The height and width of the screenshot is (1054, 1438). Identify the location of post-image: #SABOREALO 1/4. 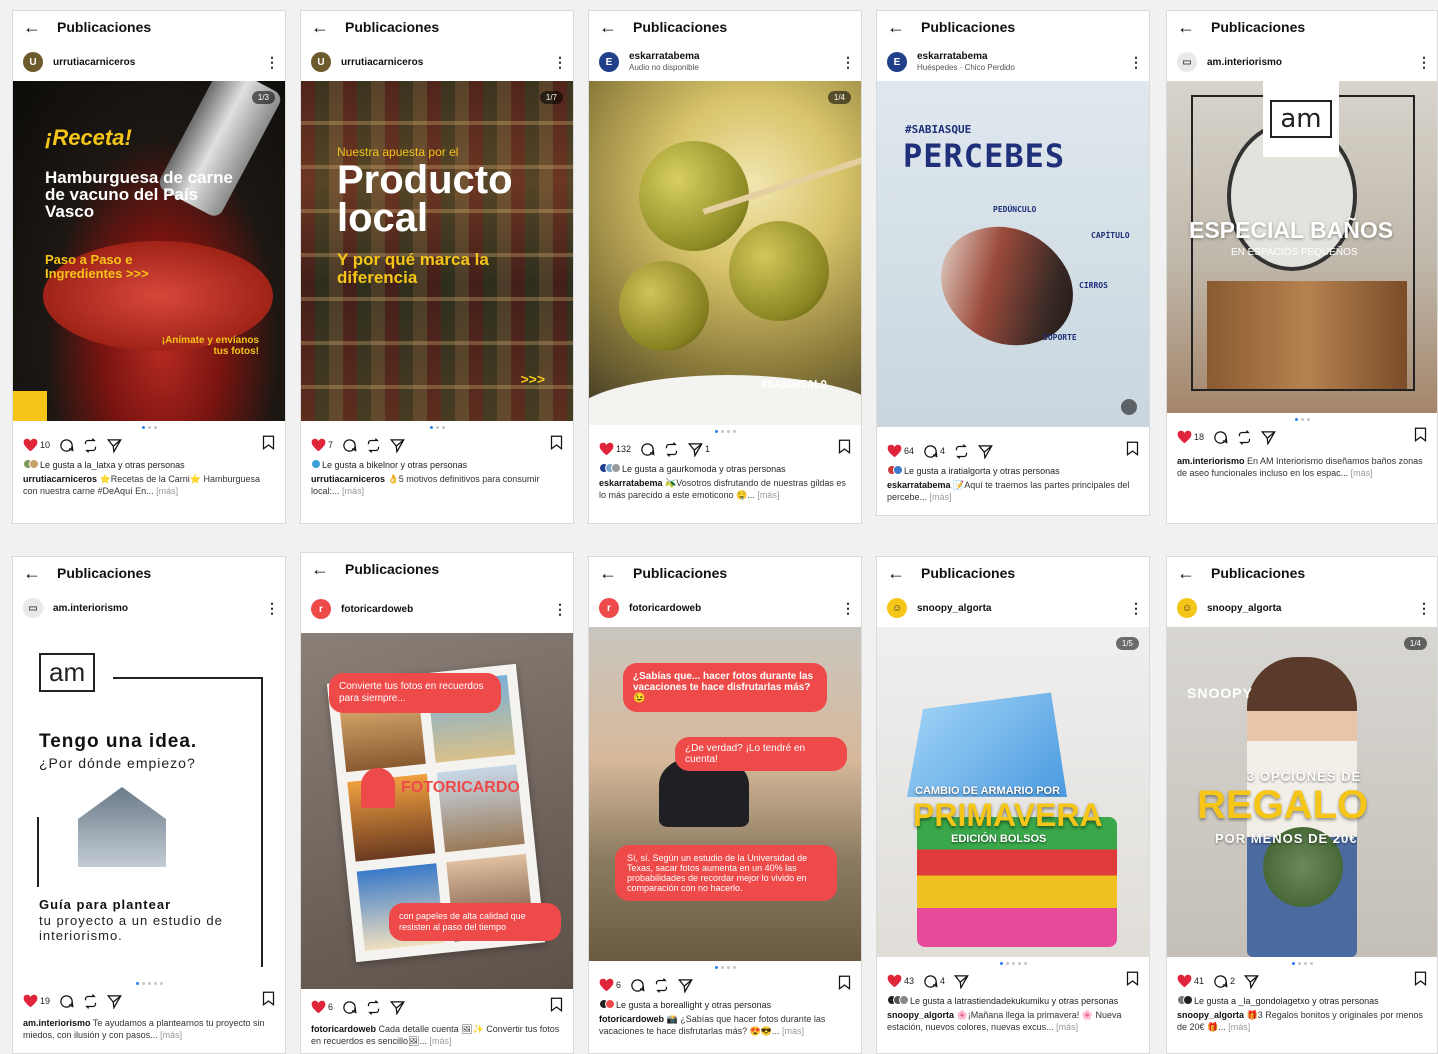
(725, 253).